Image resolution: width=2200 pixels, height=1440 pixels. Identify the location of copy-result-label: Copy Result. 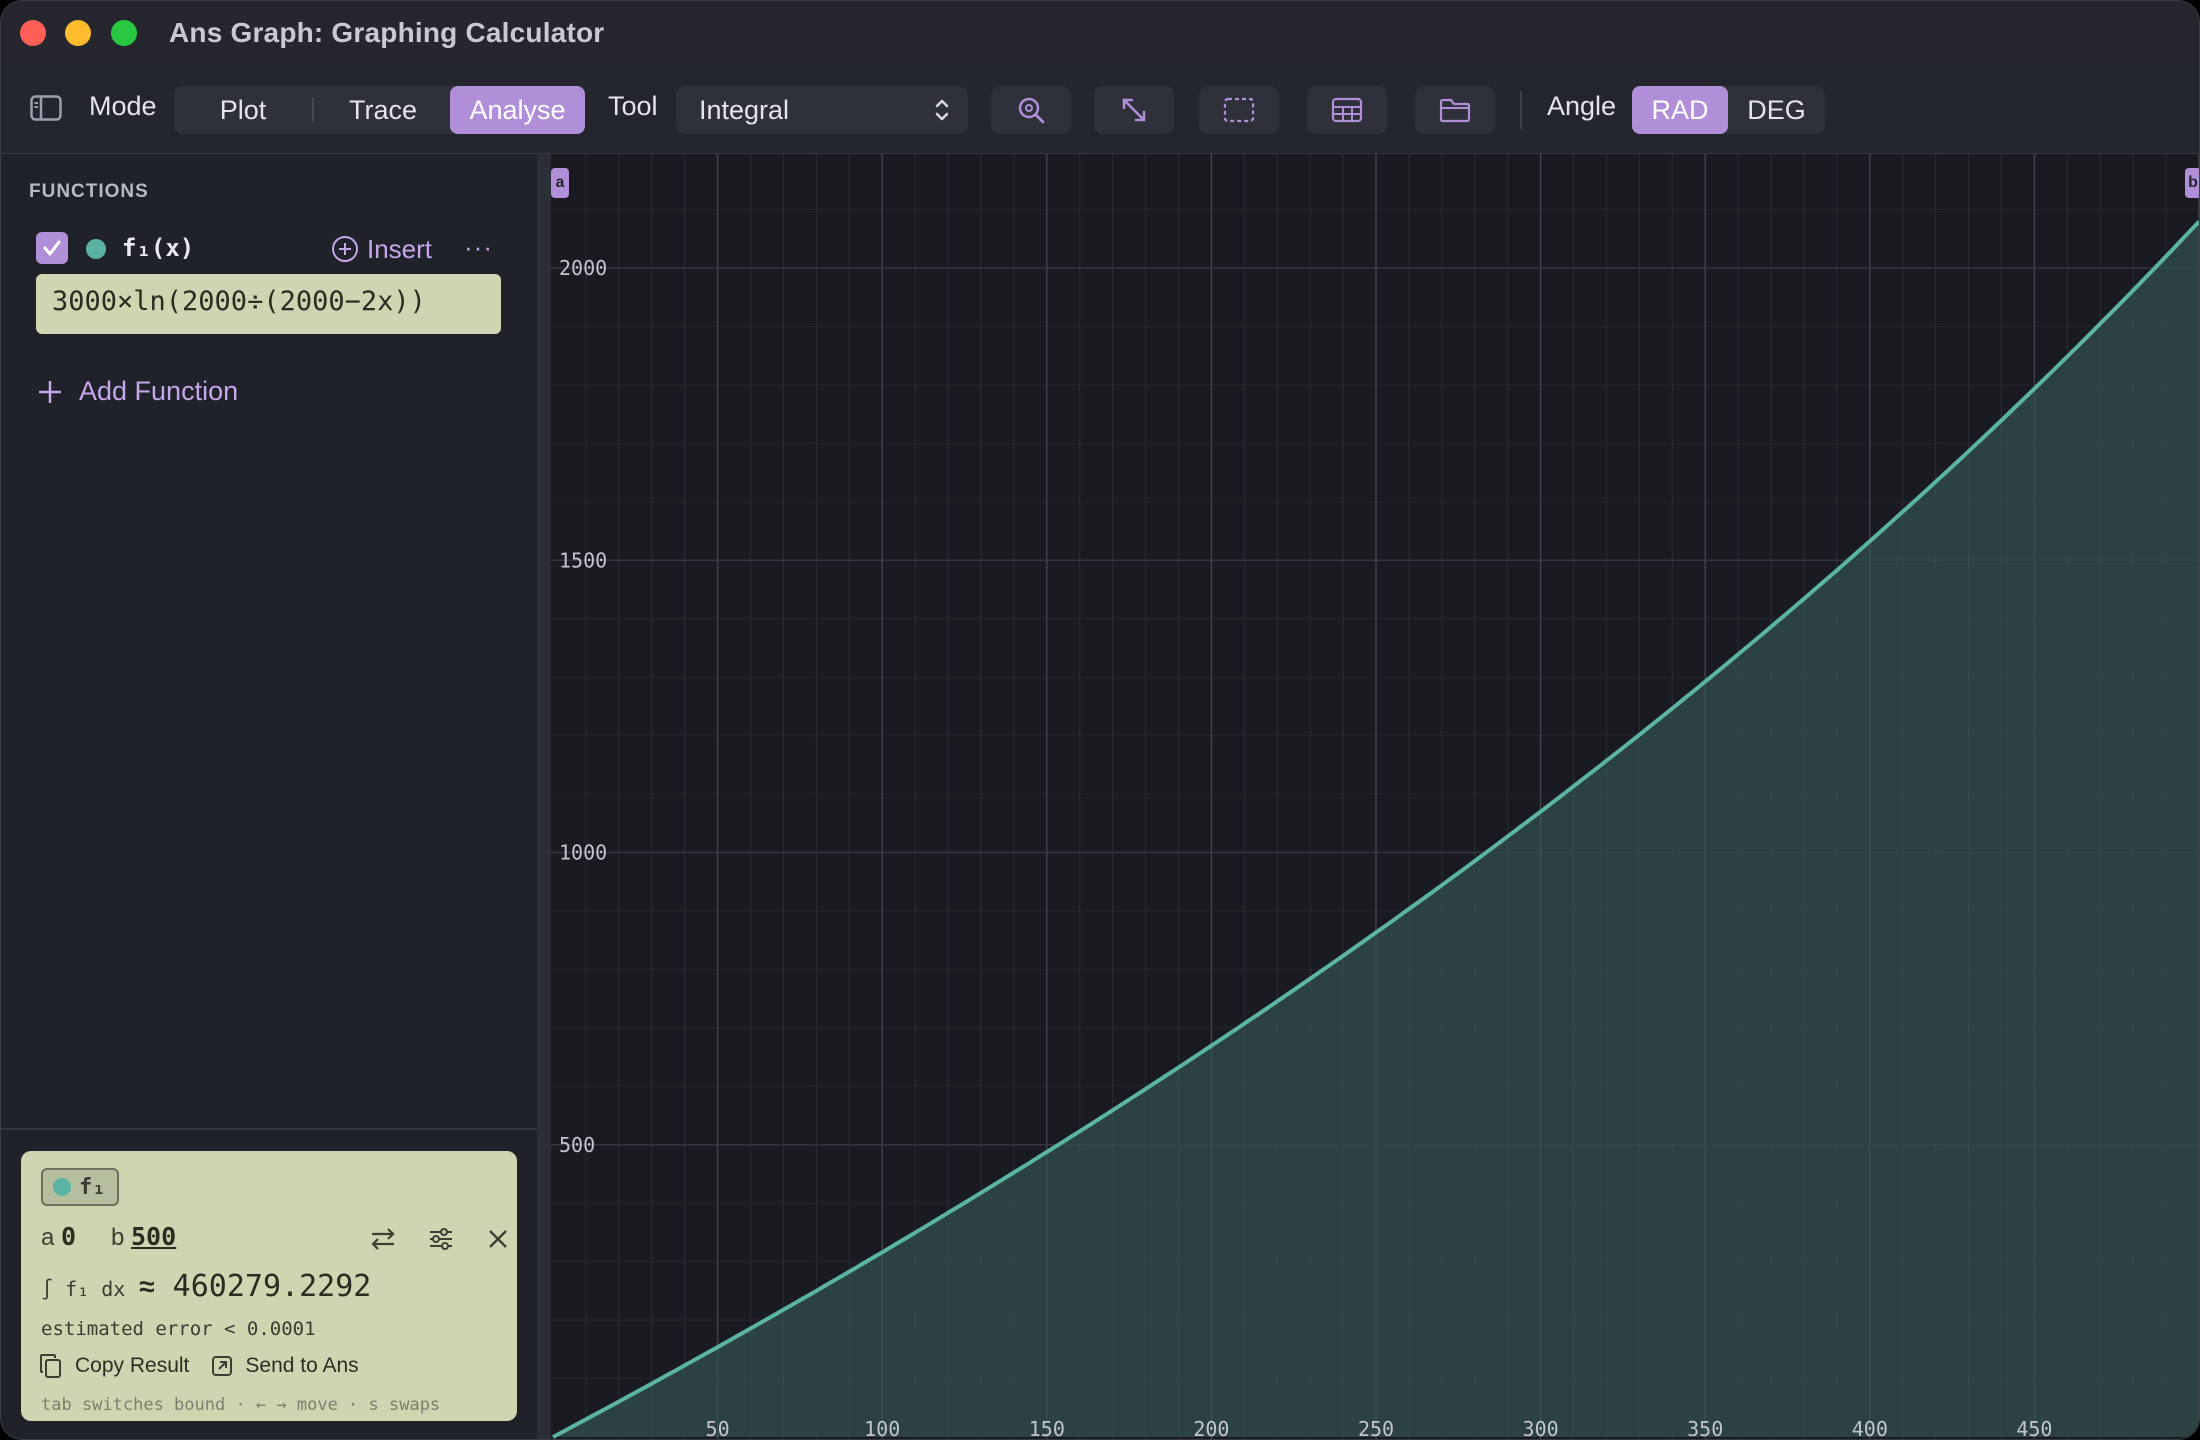
(132, 1365).